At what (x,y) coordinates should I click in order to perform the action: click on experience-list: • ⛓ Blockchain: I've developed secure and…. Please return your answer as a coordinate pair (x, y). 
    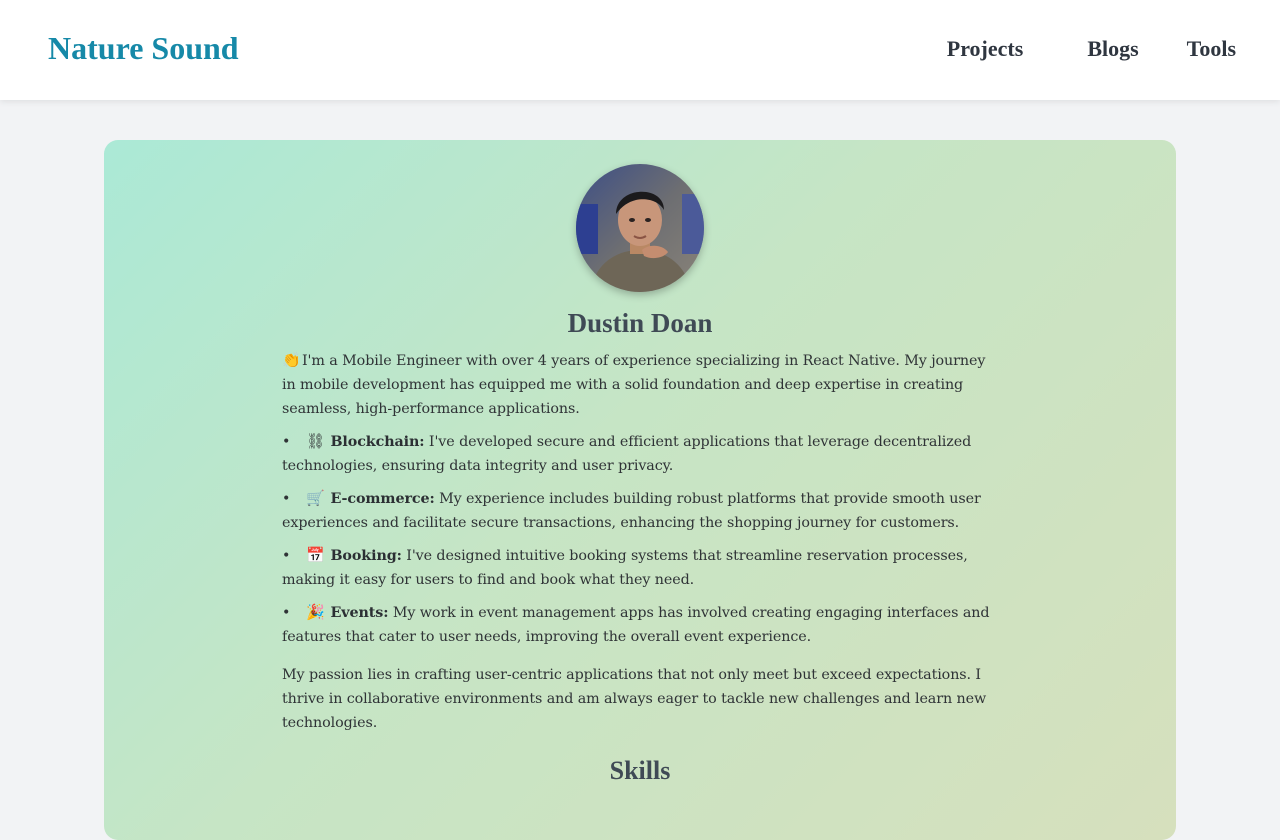
    Looking at the image, I should click on (638, 539).